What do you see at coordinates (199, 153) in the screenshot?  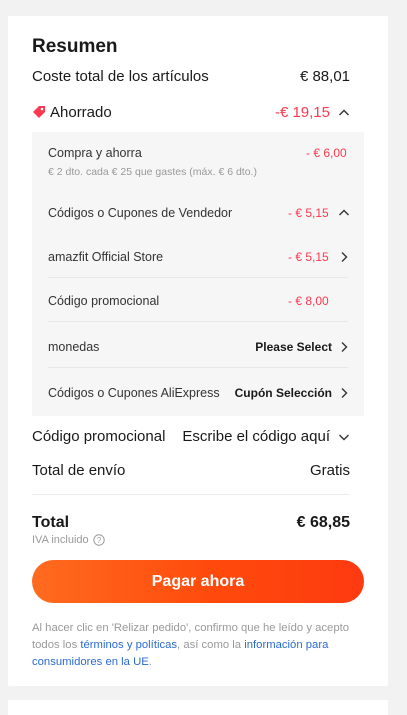 I see `discount-item: Compra y ahorra - € 6,00` at bounding box center [199, 153].